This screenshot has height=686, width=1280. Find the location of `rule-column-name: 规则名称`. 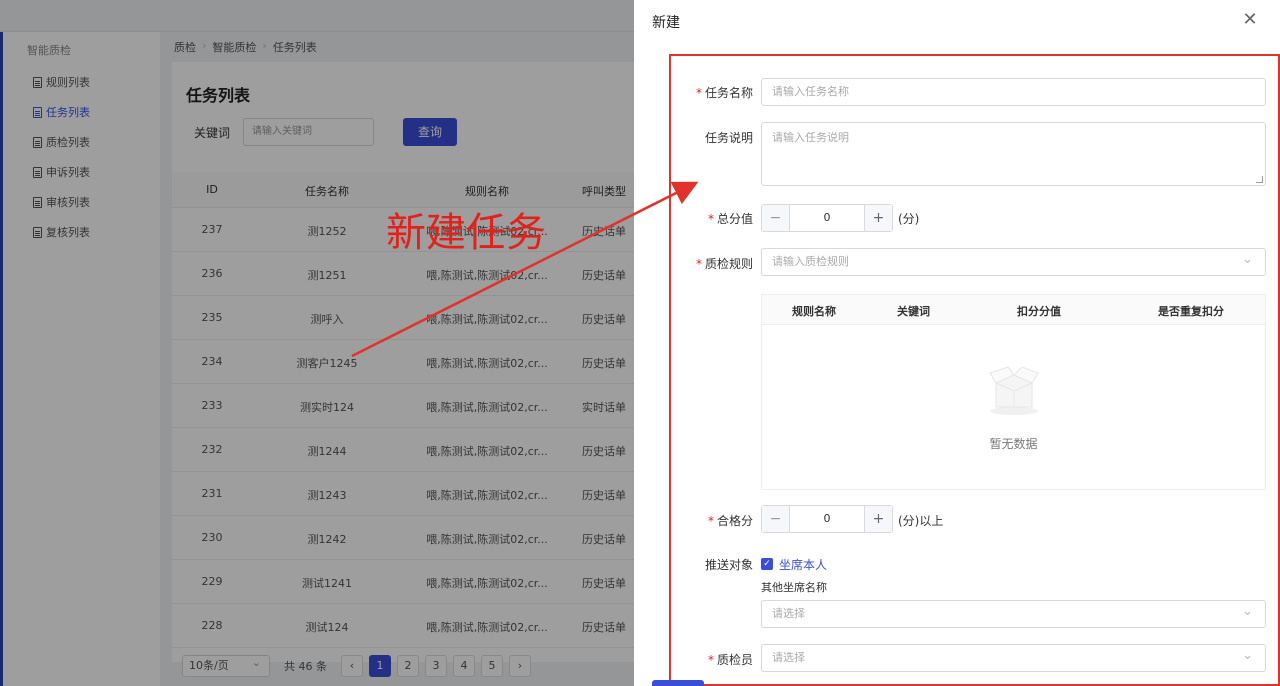

rule-column-name: 规则名称 is located at coordinates (814, 311).